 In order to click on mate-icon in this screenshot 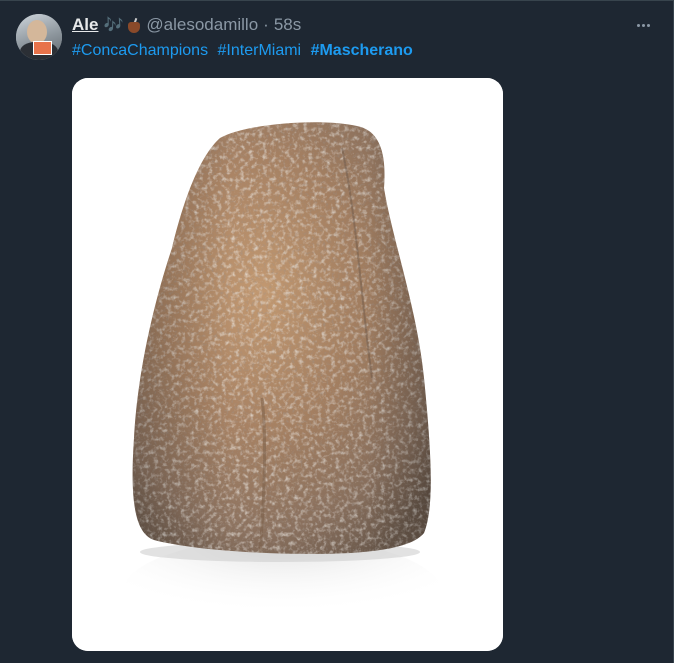, I will do `click(134, 25)`.